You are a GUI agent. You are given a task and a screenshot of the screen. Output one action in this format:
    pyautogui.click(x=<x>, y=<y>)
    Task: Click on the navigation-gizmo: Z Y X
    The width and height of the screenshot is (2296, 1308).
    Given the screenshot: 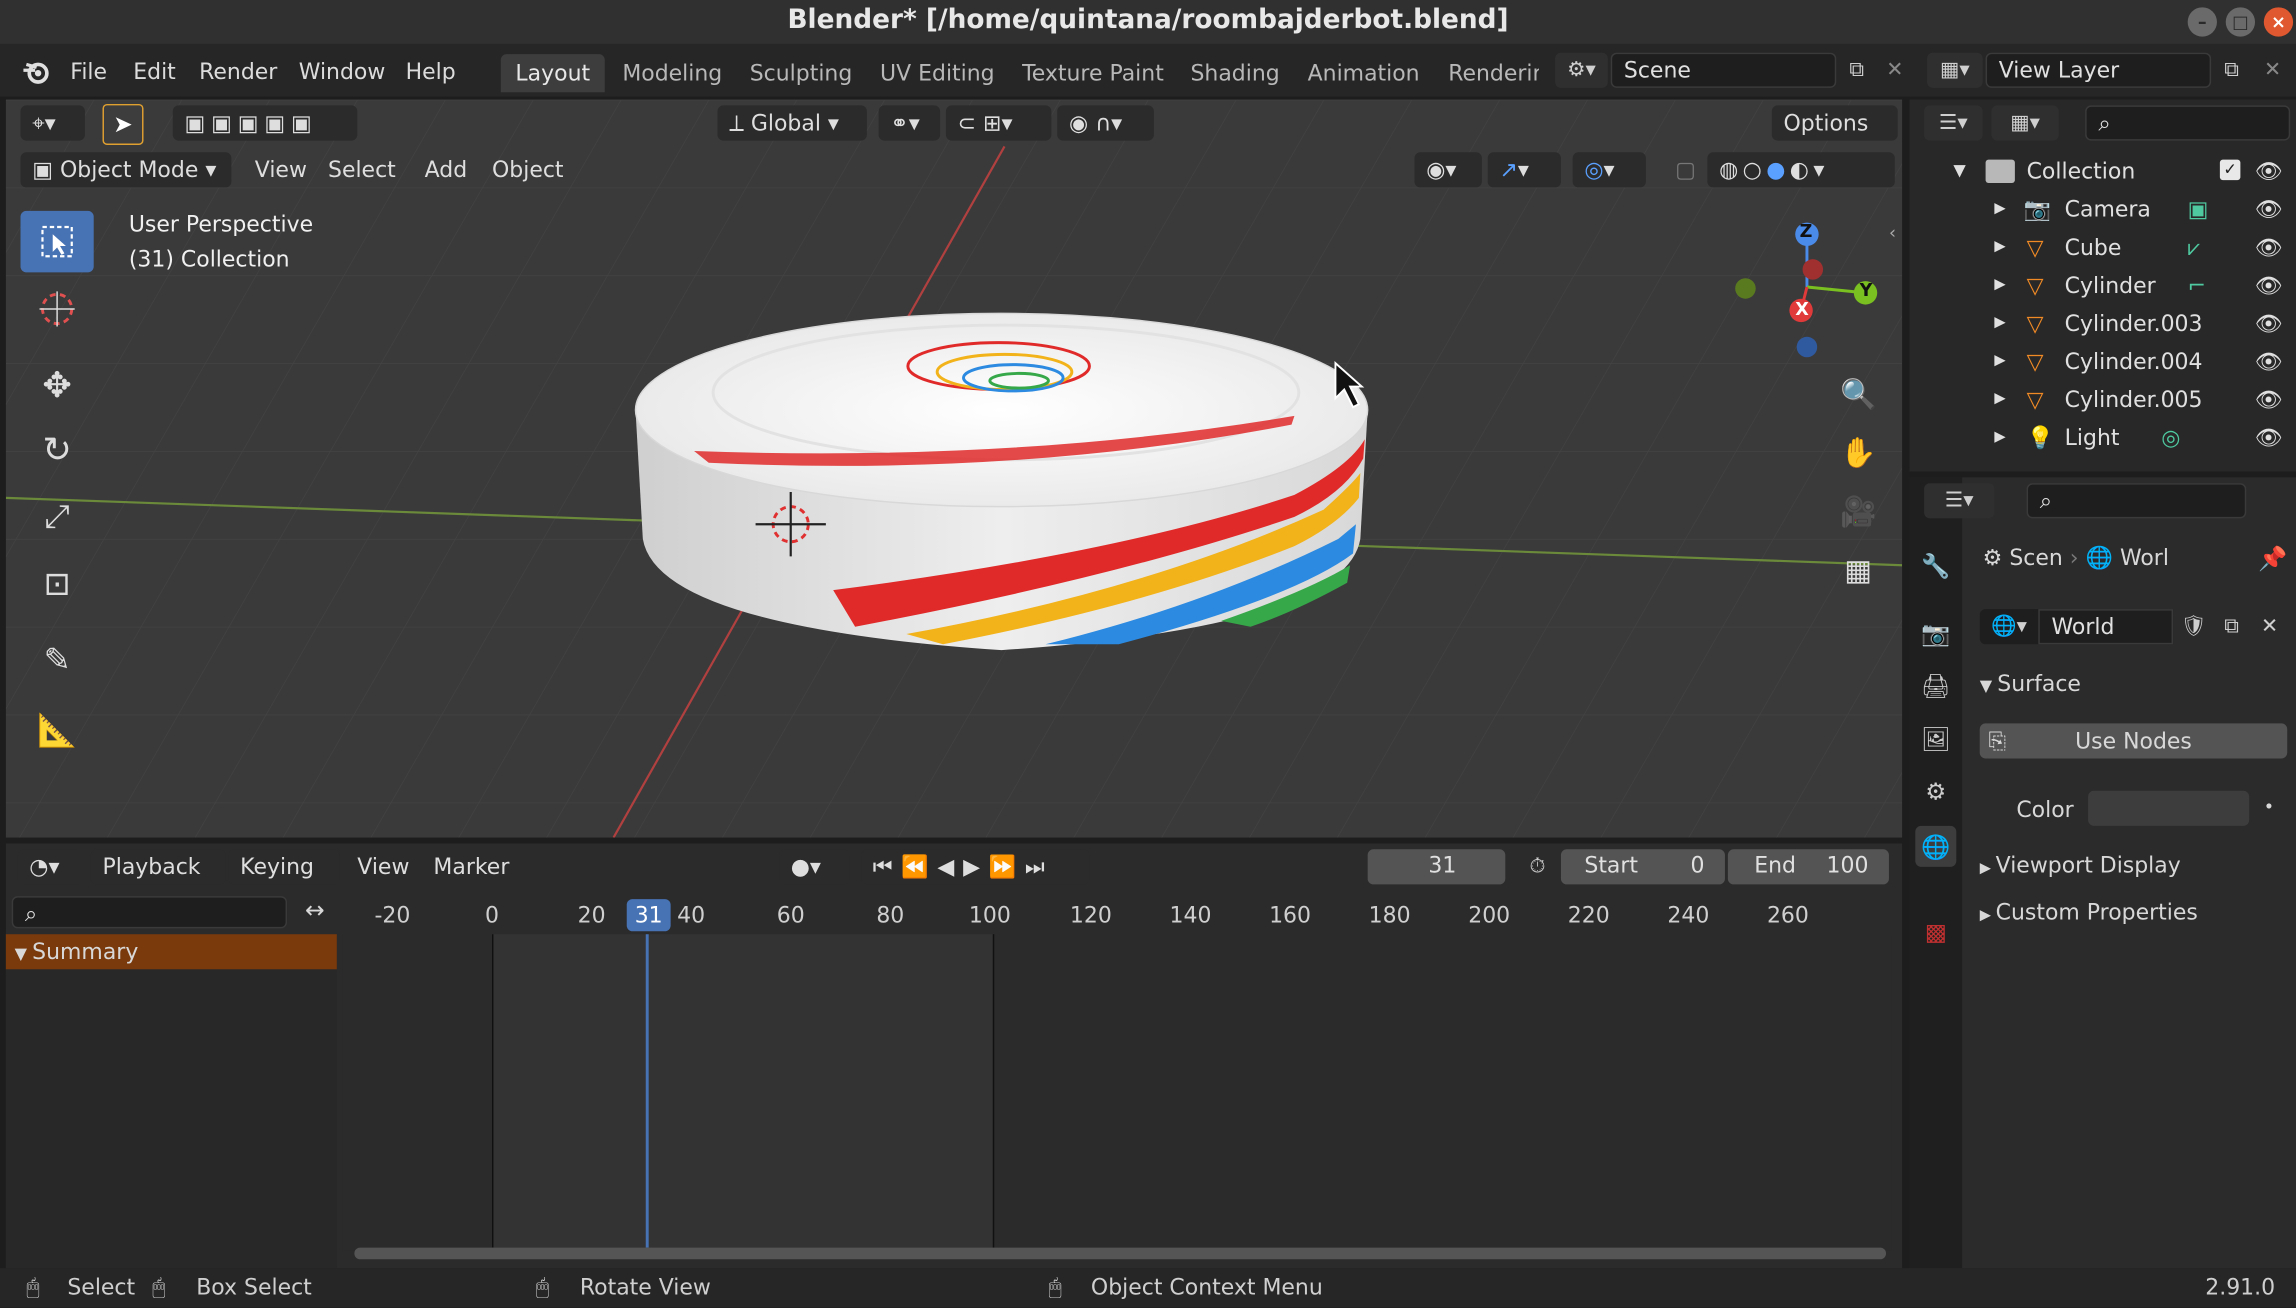 What is the action you would take?
    pyautogui.click(x=1807, y=287)
    